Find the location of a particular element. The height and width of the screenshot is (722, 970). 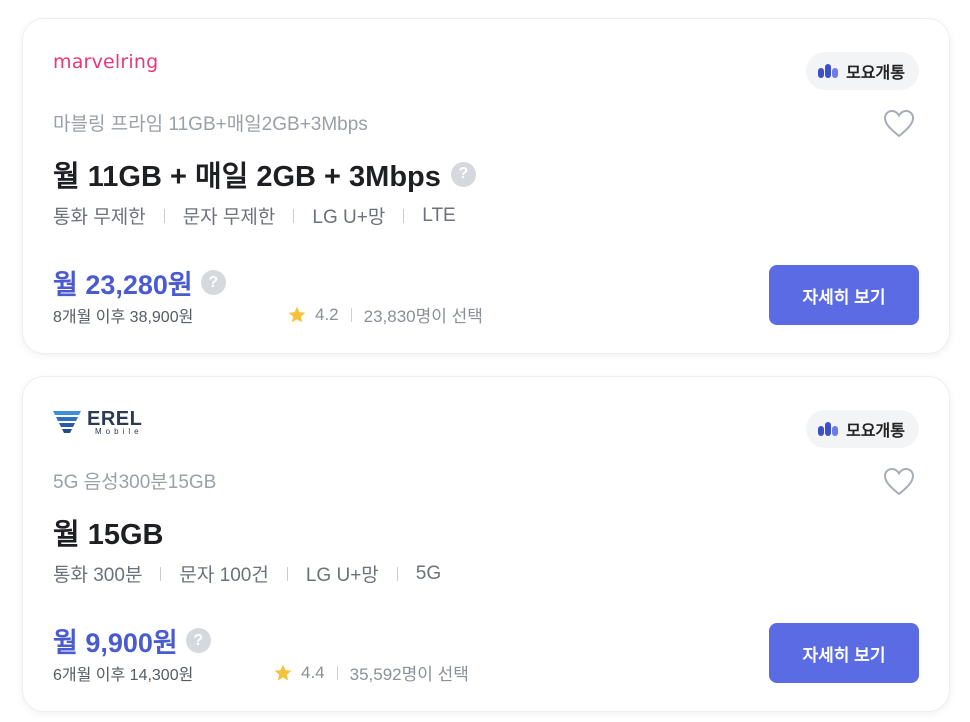

feature-call: 통화 300분 is located at coordinates (98, 575).